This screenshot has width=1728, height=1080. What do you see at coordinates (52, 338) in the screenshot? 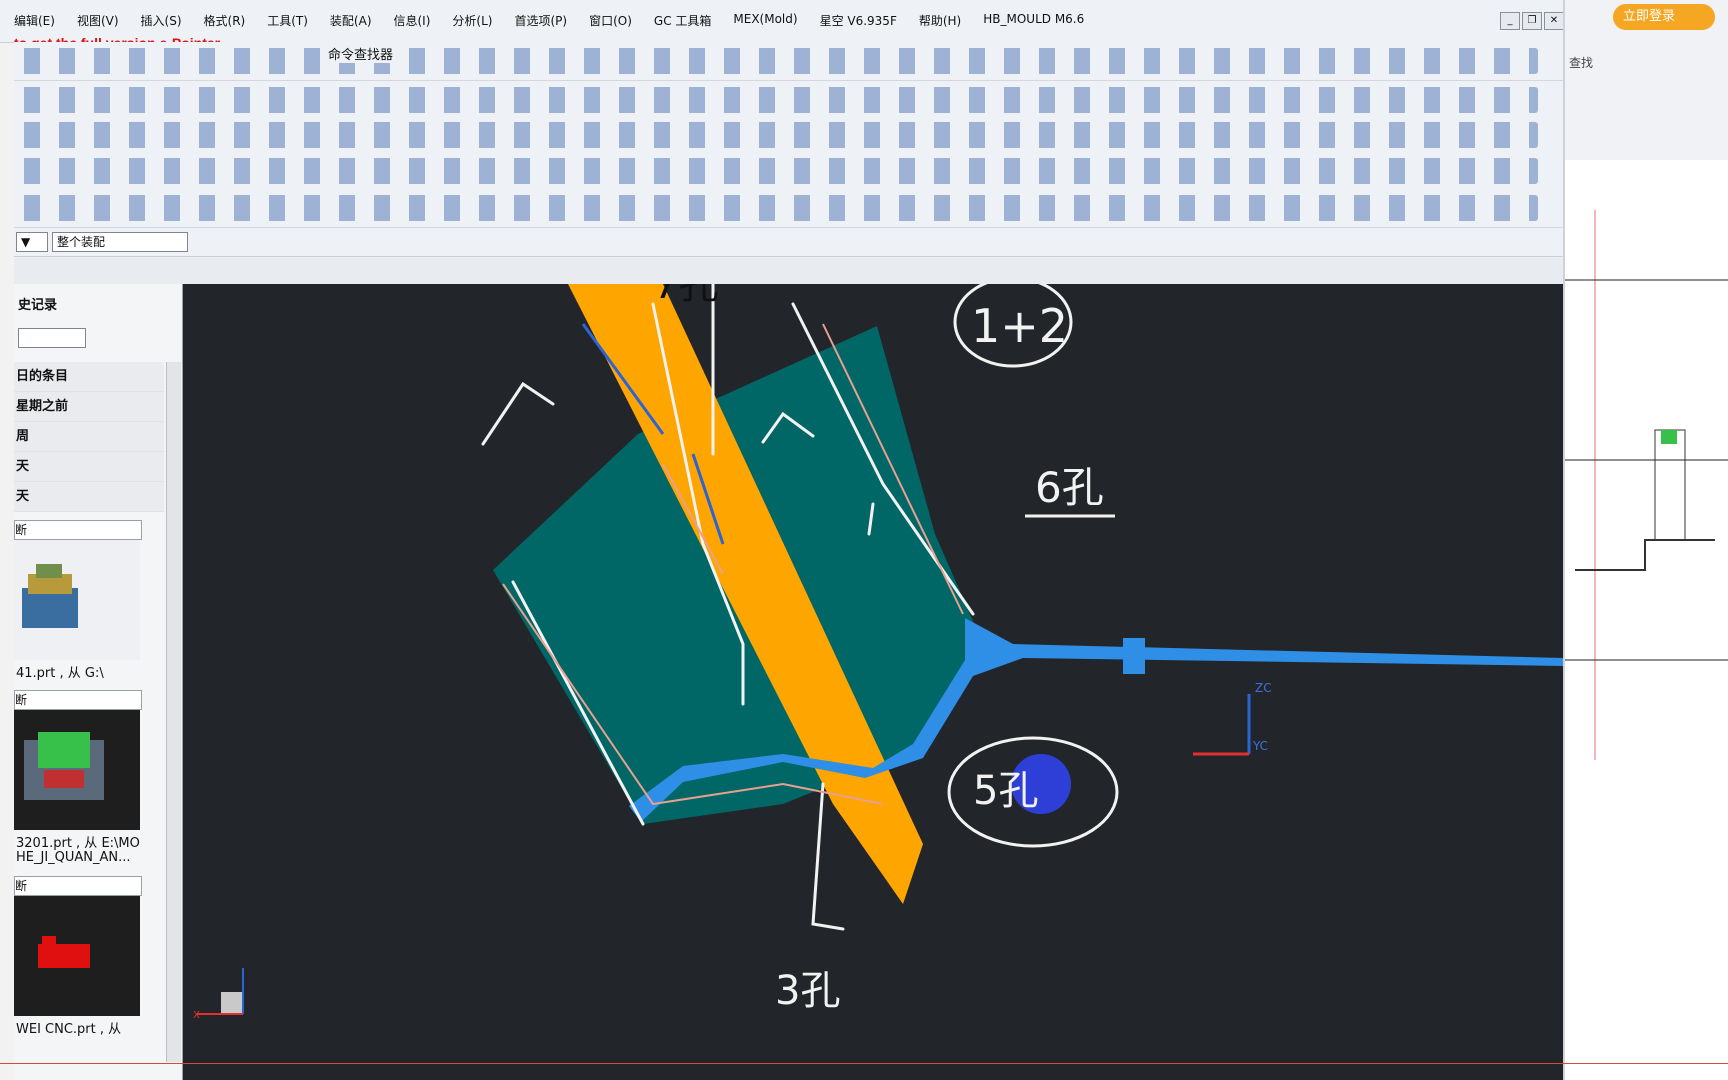
I see `history-filter-combo` at bounding box center [52, 338].